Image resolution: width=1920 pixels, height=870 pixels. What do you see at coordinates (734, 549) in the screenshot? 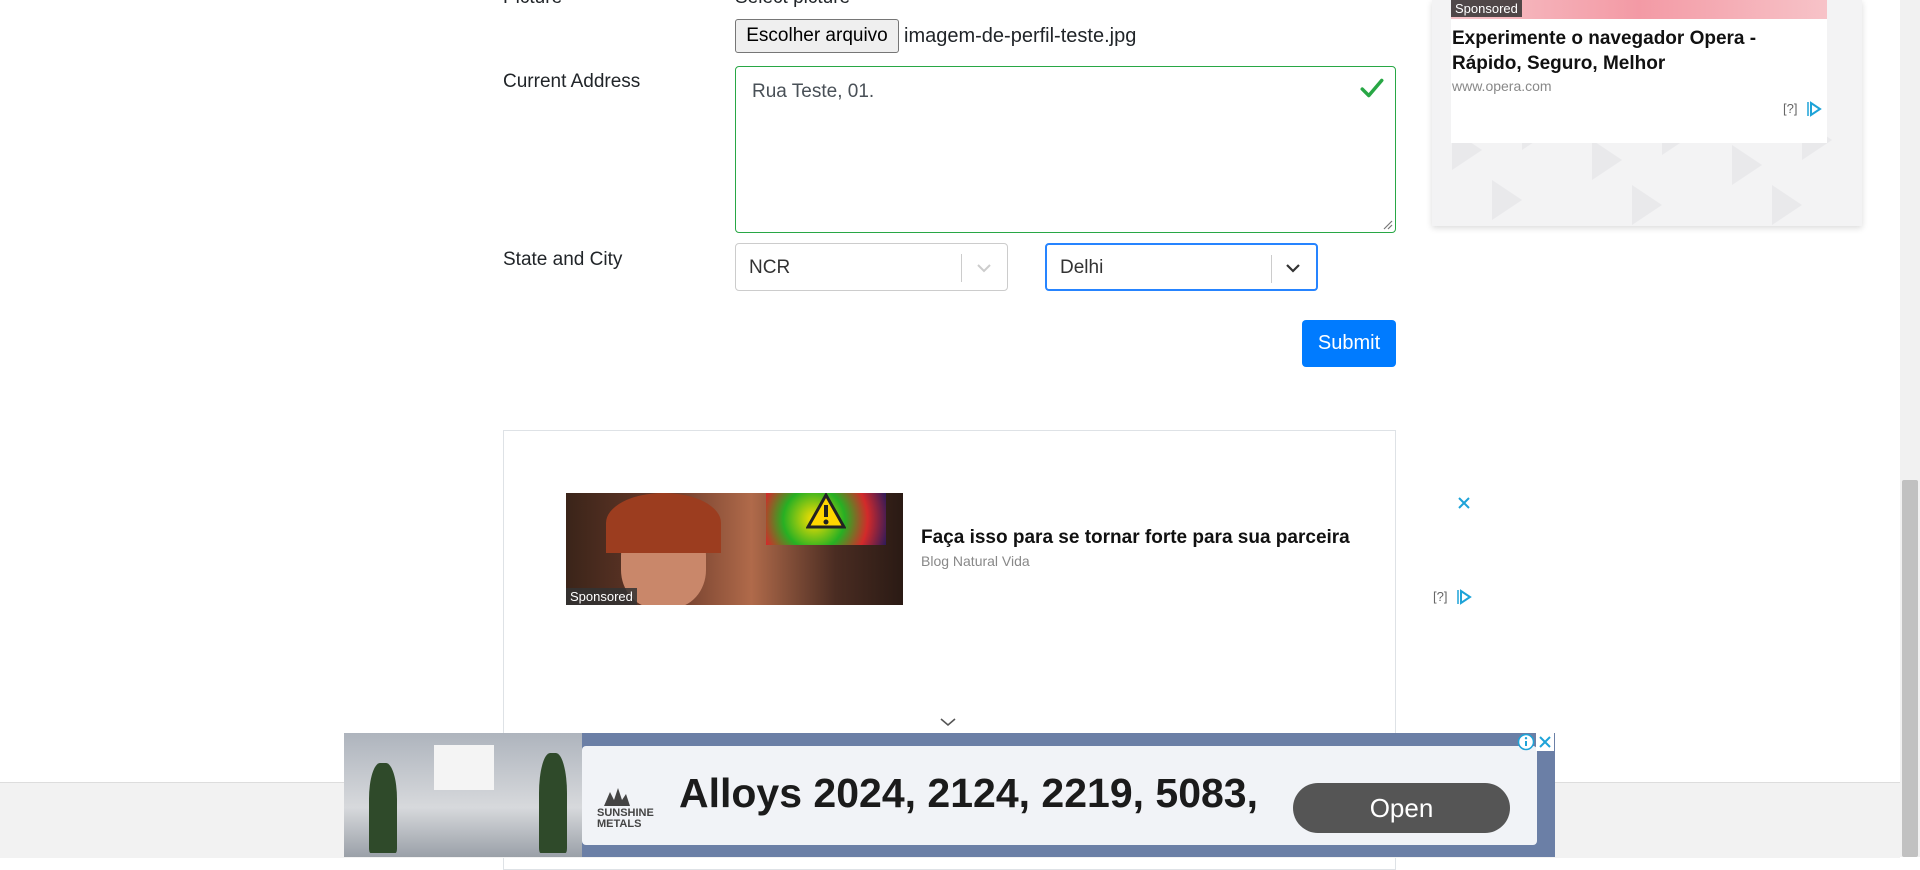
I see `inline-ad-image: Sponsored` at bounding box center [734, 549].